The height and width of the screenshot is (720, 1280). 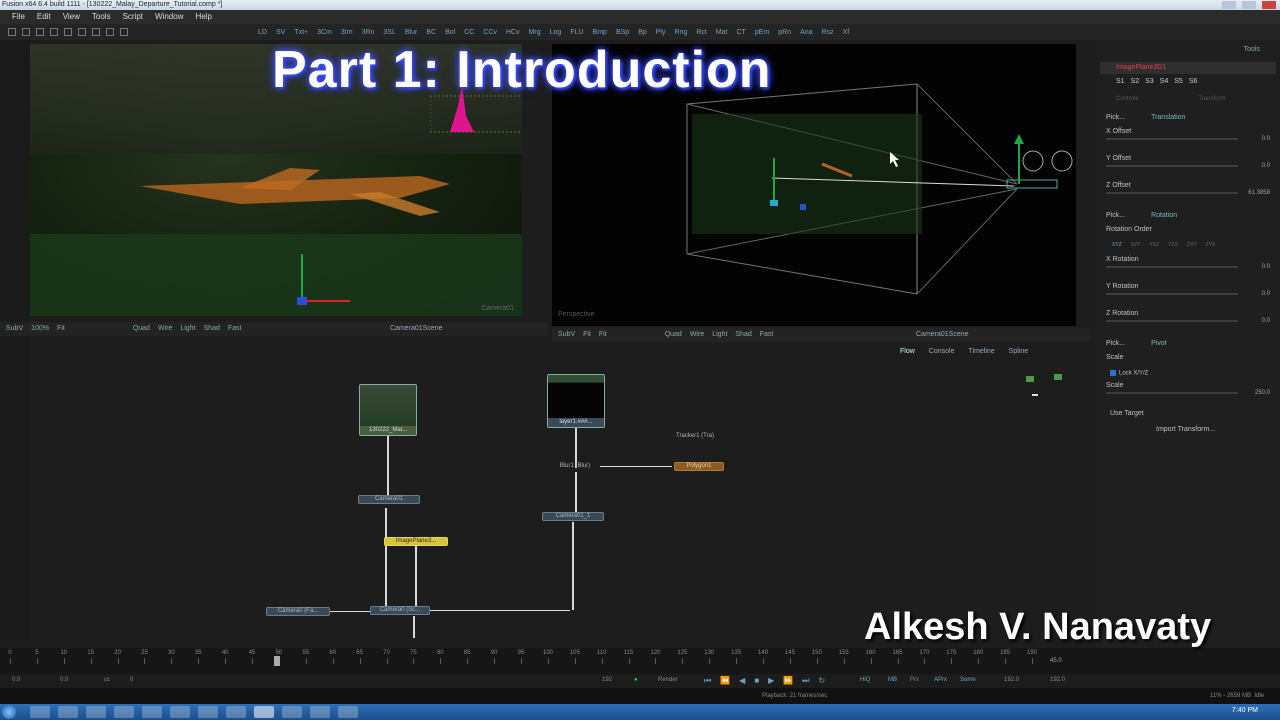 I want to click on menu-view: View, so click(x=71, y=17).